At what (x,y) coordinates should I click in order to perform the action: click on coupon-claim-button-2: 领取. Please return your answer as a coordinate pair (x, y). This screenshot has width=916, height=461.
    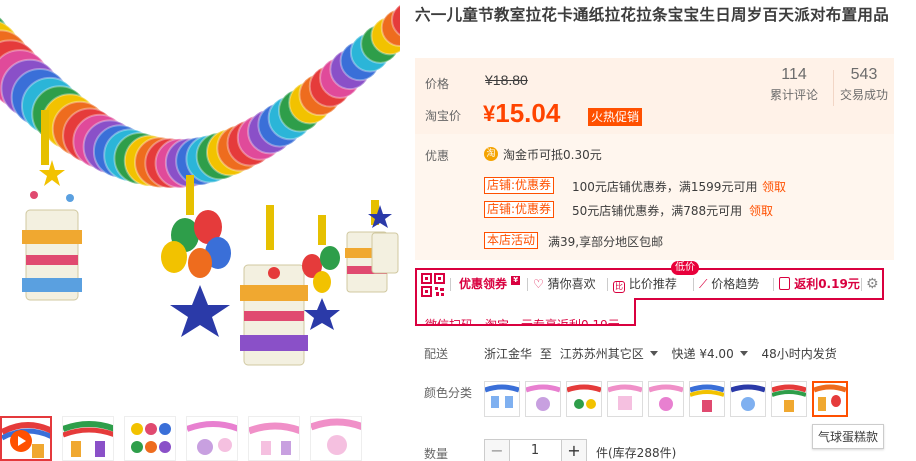
    Looking at the image, I should click on (761, 210).